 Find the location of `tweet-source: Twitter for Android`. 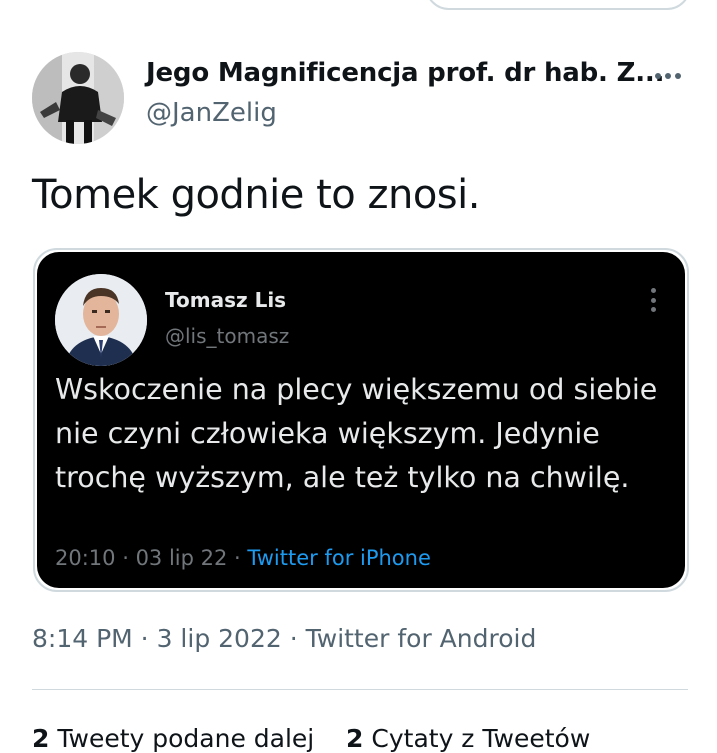

tweet-source: Twitter for Android is located at coordinates (421, 638).